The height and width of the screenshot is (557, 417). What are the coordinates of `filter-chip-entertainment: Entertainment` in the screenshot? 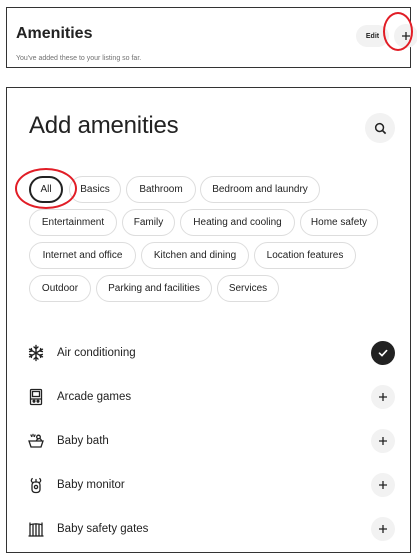 It's located at (73, 222).